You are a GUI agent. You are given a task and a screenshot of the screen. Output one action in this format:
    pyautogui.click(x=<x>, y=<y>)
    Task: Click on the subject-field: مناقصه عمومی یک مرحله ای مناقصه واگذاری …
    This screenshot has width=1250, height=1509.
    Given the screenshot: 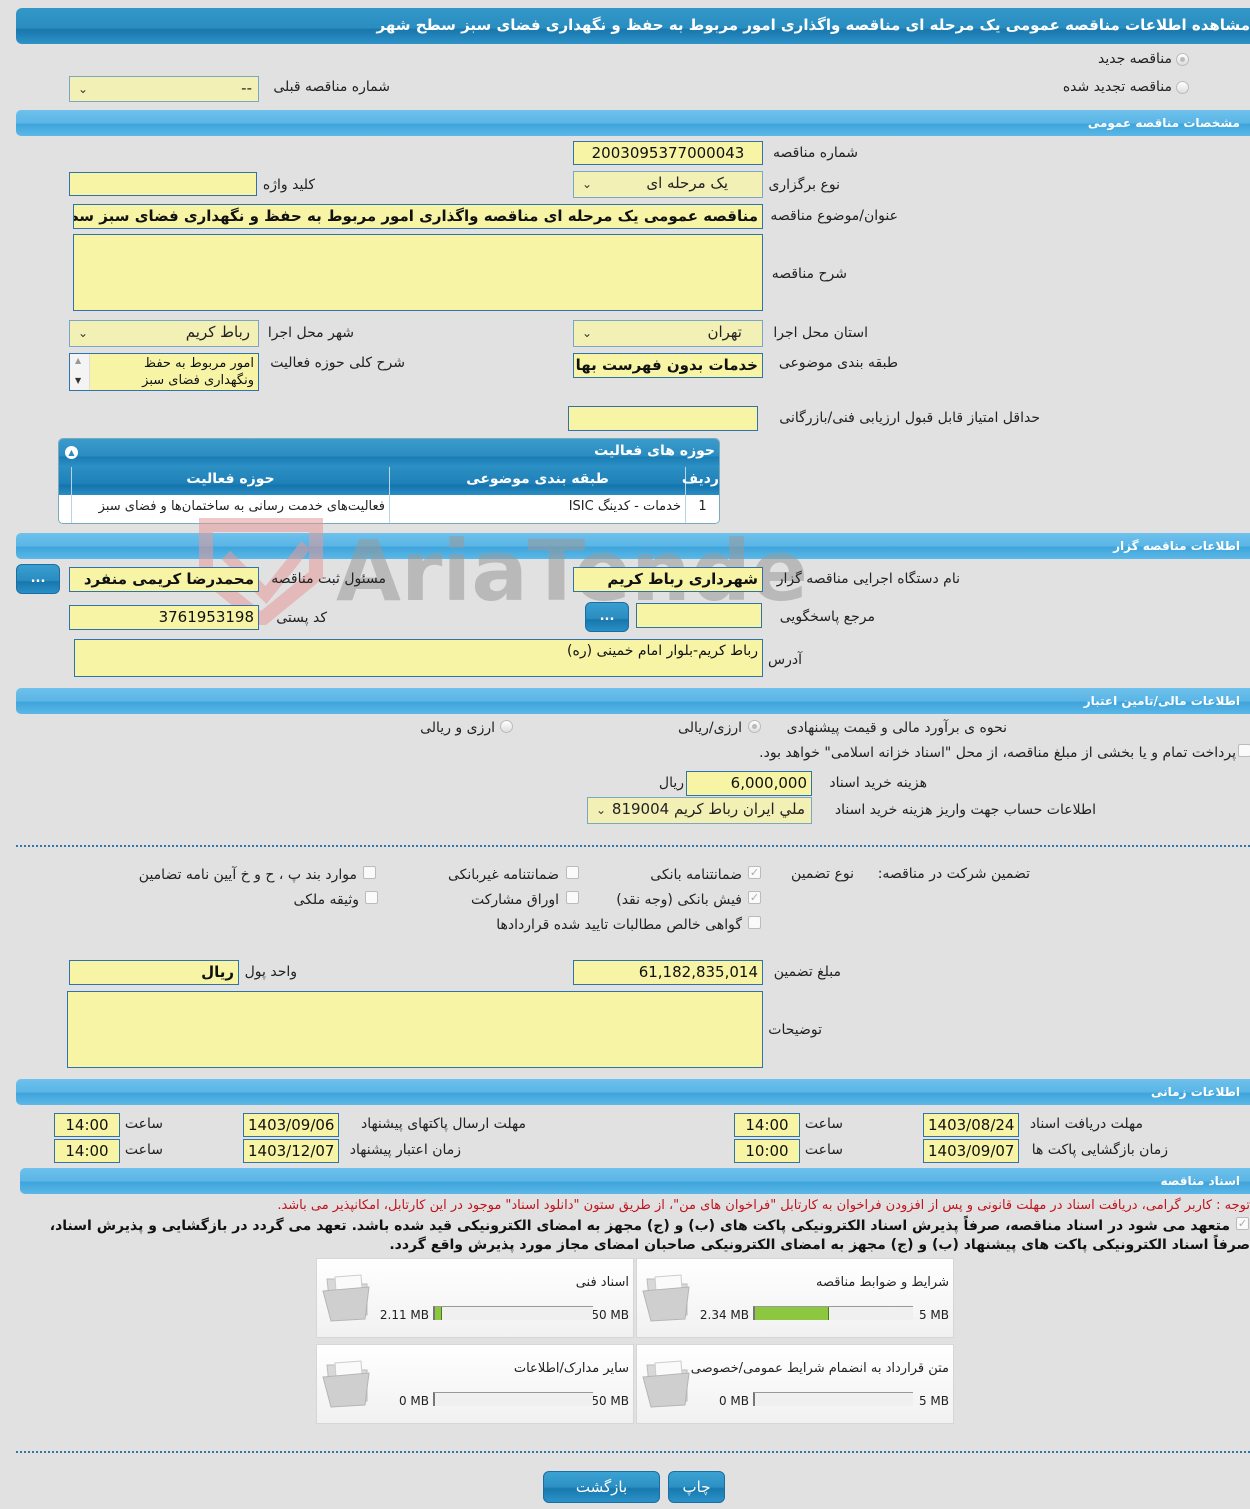 What is the action you would take?
    pyautogui.click(x=418, y=216)
    